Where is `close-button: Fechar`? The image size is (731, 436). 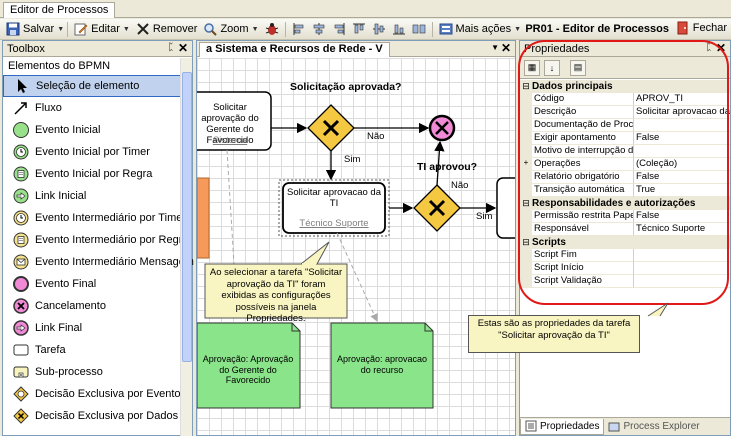 close-button: Fechar is located at coordinates (701, 28).